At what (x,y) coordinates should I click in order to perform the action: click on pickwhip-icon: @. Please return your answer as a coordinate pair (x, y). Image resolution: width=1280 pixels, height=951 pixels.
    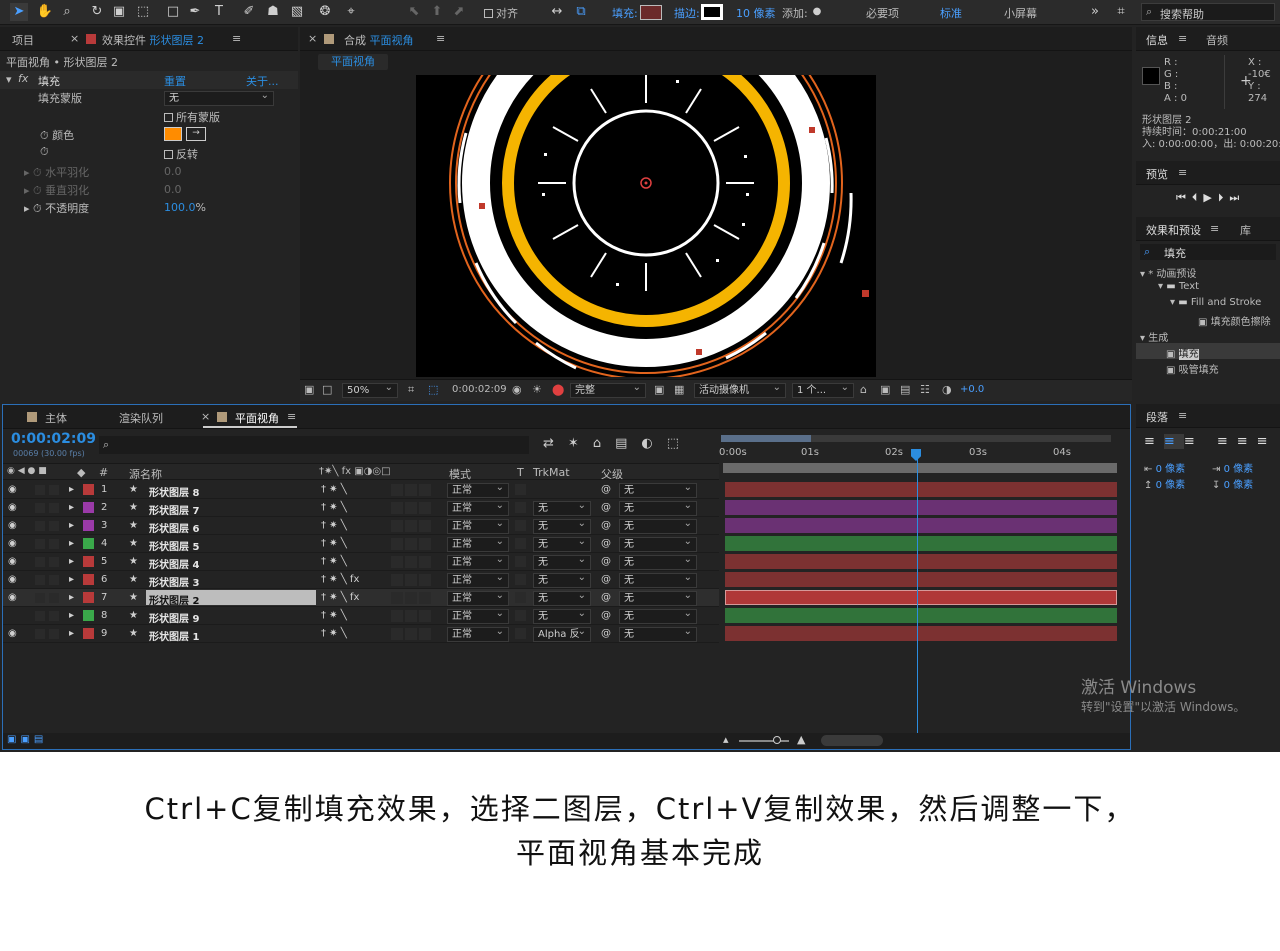
    Looking at the image, I should click on (606, 507).